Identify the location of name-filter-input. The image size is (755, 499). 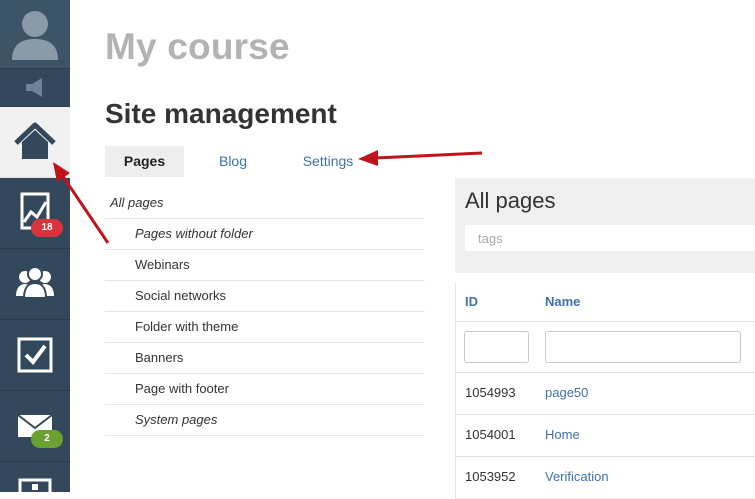
(643, 347).